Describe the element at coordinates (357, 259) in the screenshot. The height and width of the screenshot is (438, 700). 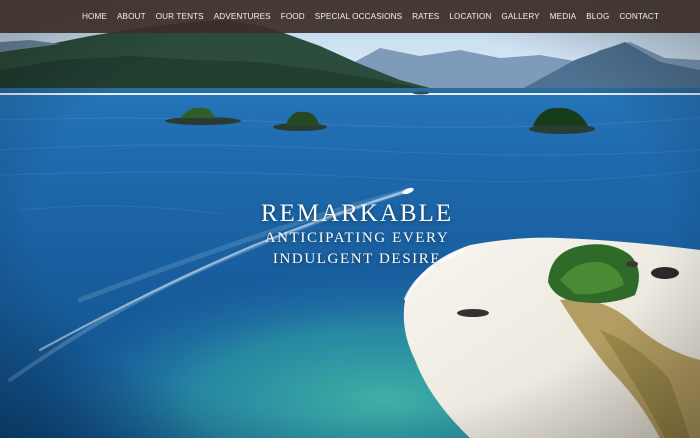
I see `hero-subtitle-line-2: INDULGENT DESIRE` at that location.